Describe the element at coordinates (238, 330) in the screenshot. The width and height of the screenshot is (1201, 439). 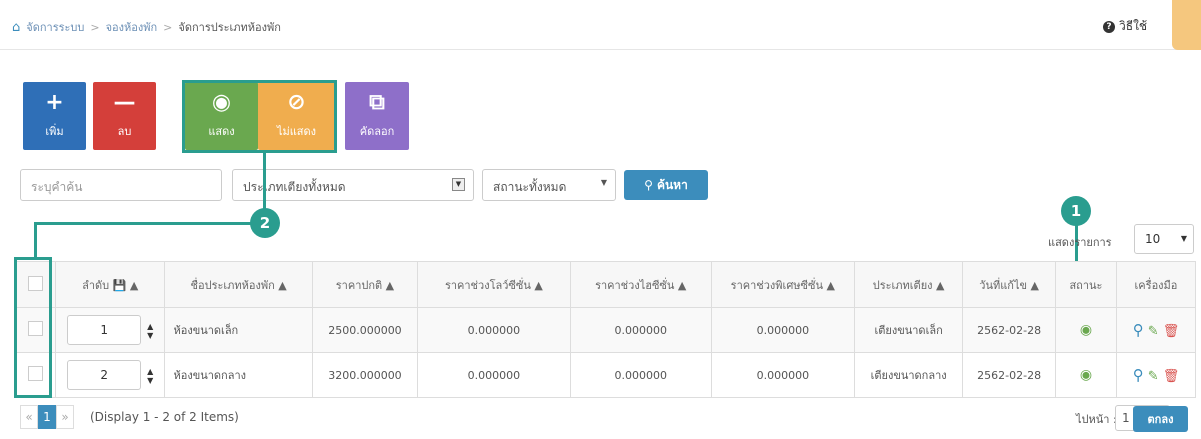
I see `room-type-name: ห้องขนาดเล็ก` at that location.